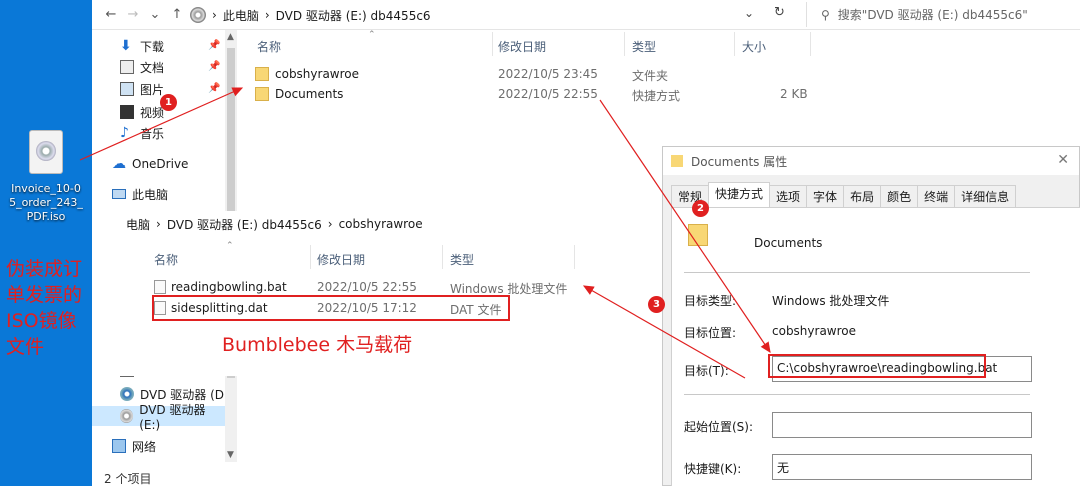 Image resolution: width=1080 pixels, height=486 pixels. Describe the element at coordinates (230, 37) in the screenshot. I see `scroll-up-icon: ▲` at that location.